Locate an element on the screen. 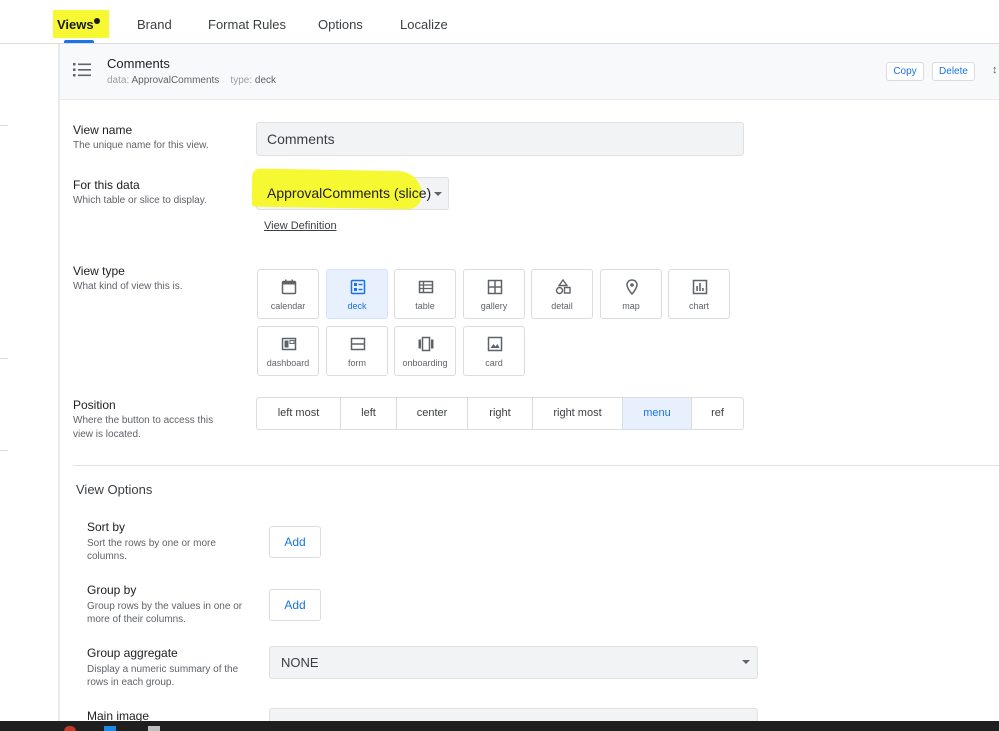  section-divider is located at coordinates (536, 465).